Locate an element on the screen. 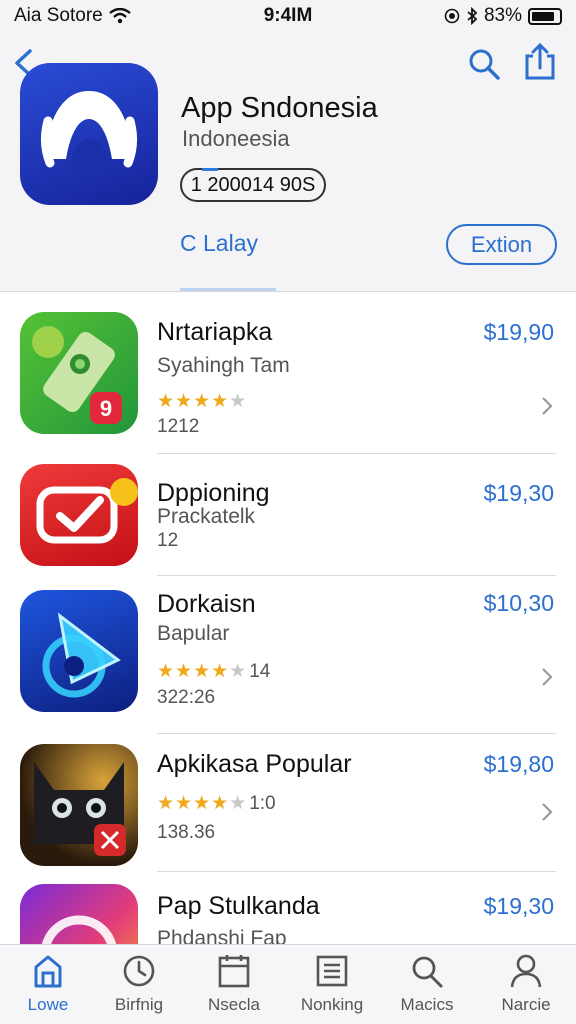 This screenshot has height=1024, width=576. home-icon is located at coordinates (48, 971).